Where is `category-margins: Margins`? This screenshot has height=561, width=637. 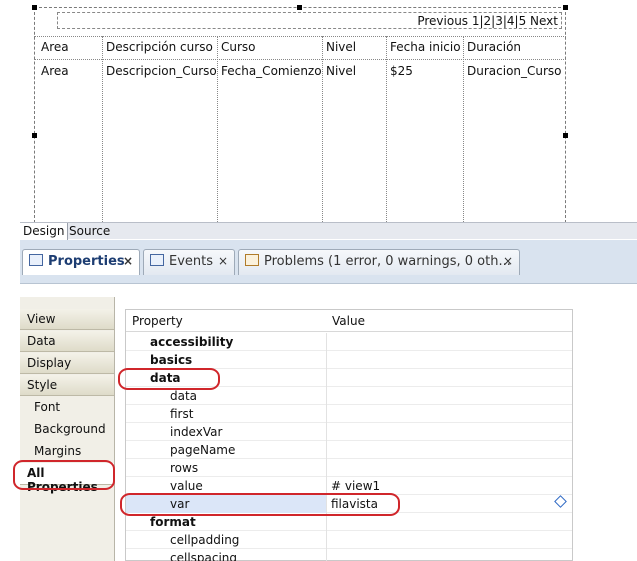 category-margins: Margins is located at coordinates (67, 451).